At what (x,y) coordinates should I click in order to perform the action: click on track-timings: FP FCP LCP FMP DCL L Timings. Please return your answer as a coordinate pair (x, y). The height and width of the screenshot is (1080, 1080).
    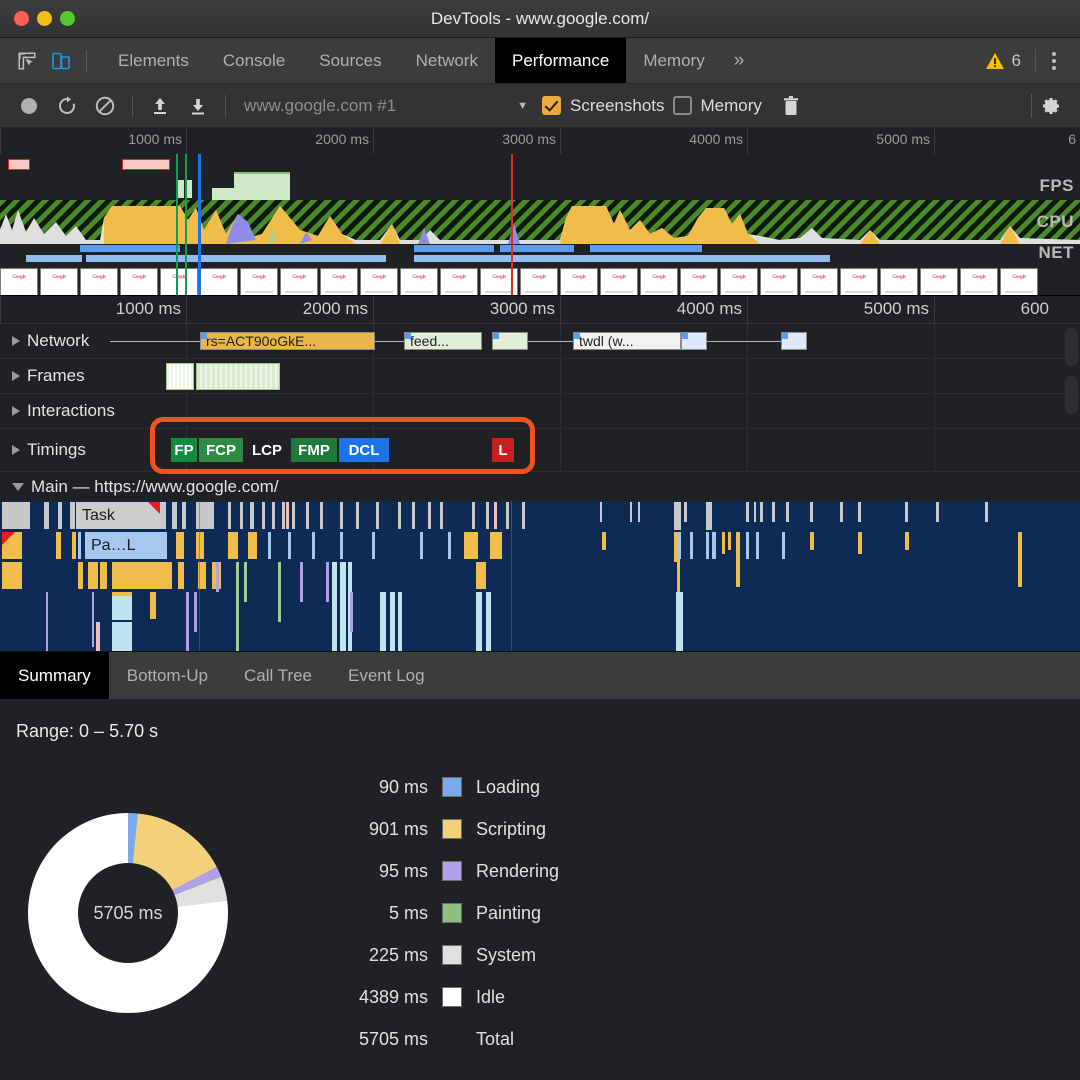
    Looking at the image, I should click on (540, 450).